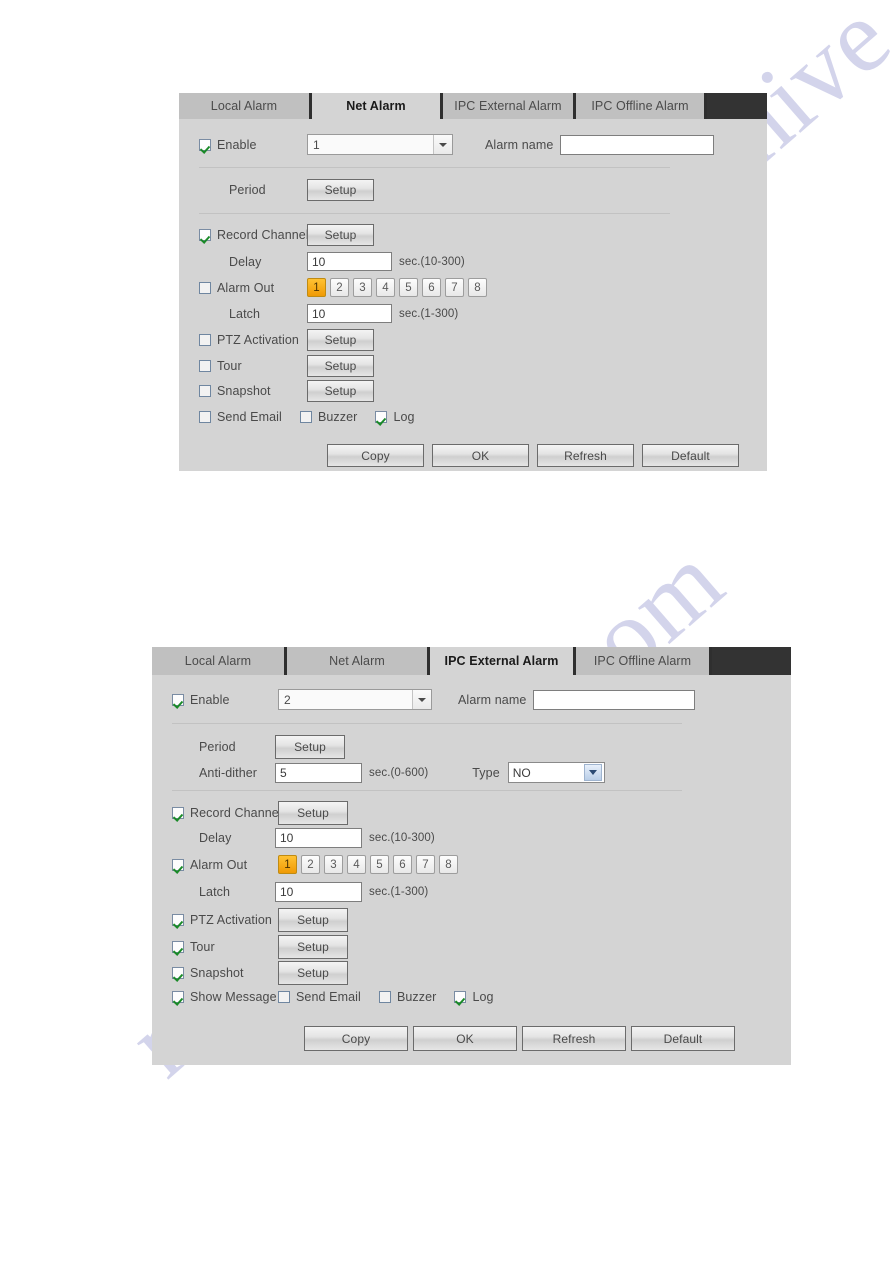 The height and width of the screenshot is (1263, 893). I want to click on show-message-checkbox-group: Show Message, so click(225, 997).